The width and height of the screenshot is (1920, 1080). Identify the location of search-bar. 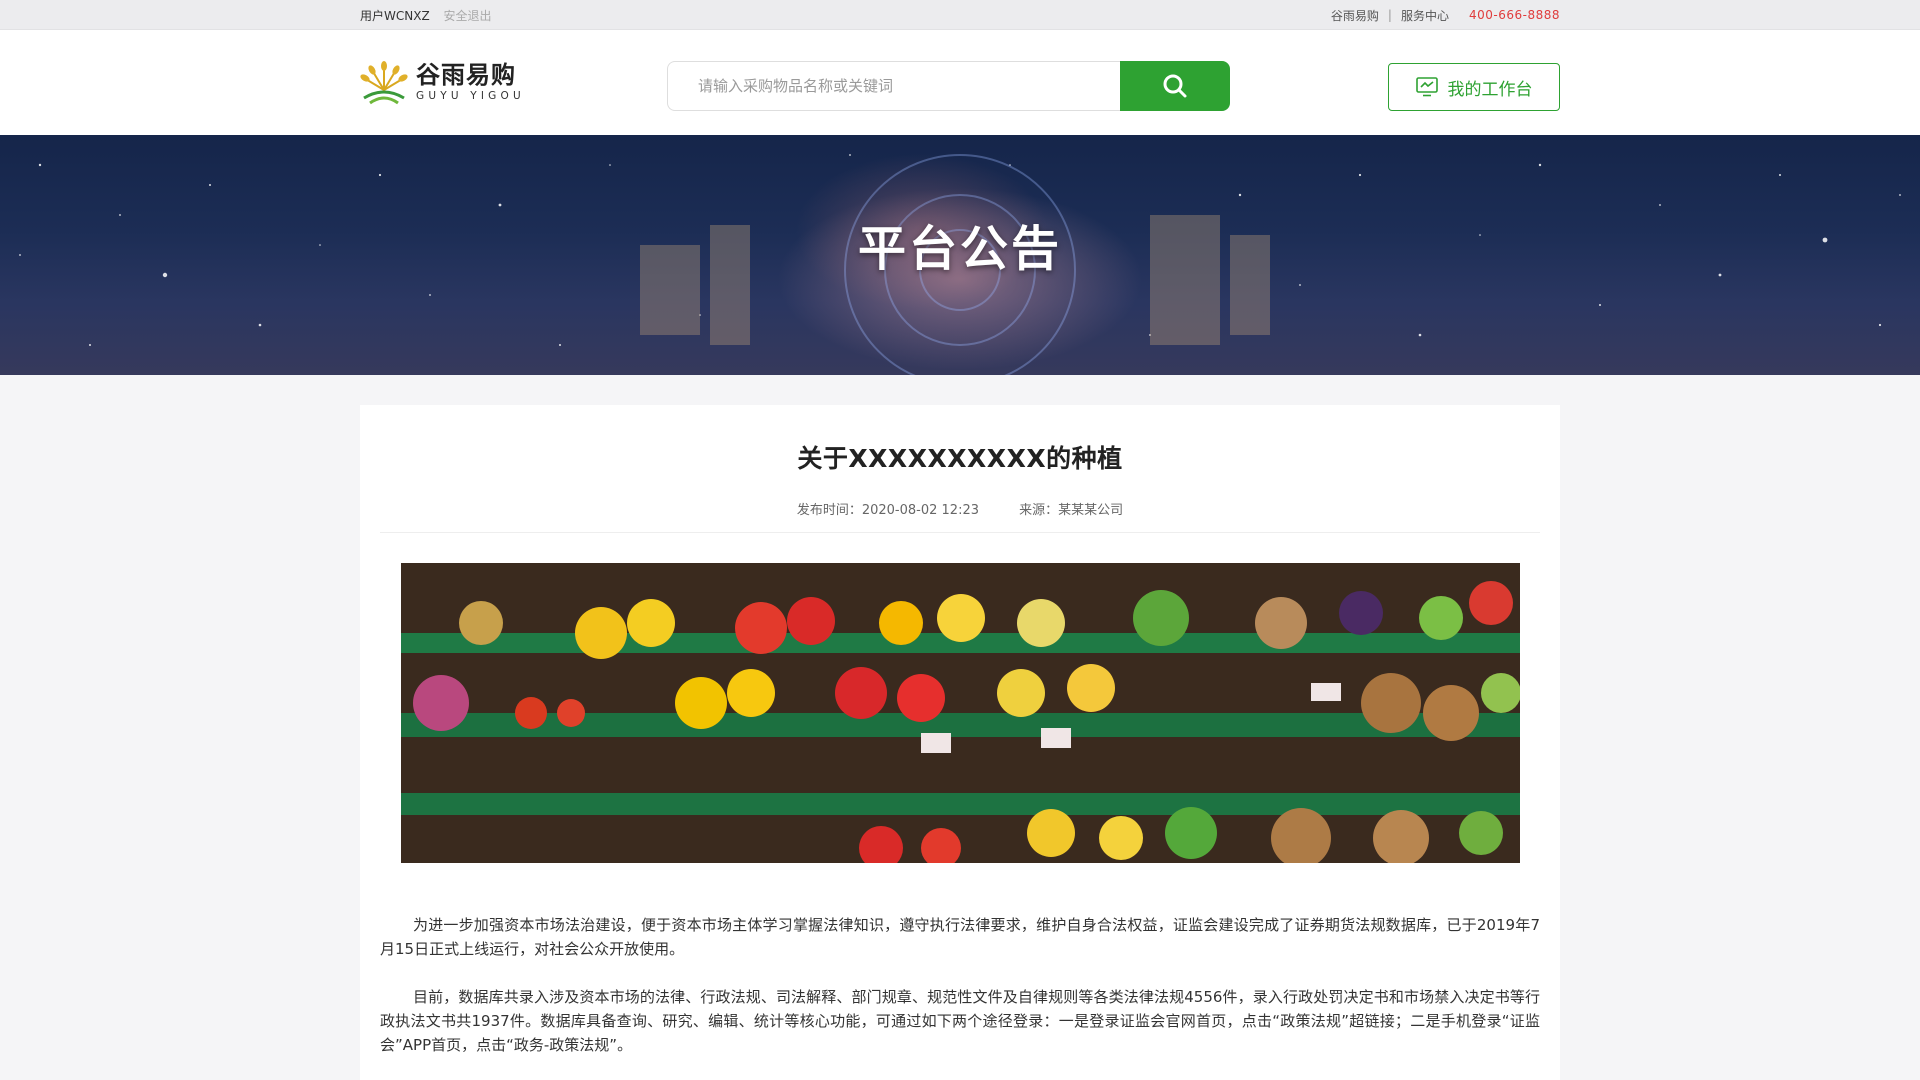
(948, 86).